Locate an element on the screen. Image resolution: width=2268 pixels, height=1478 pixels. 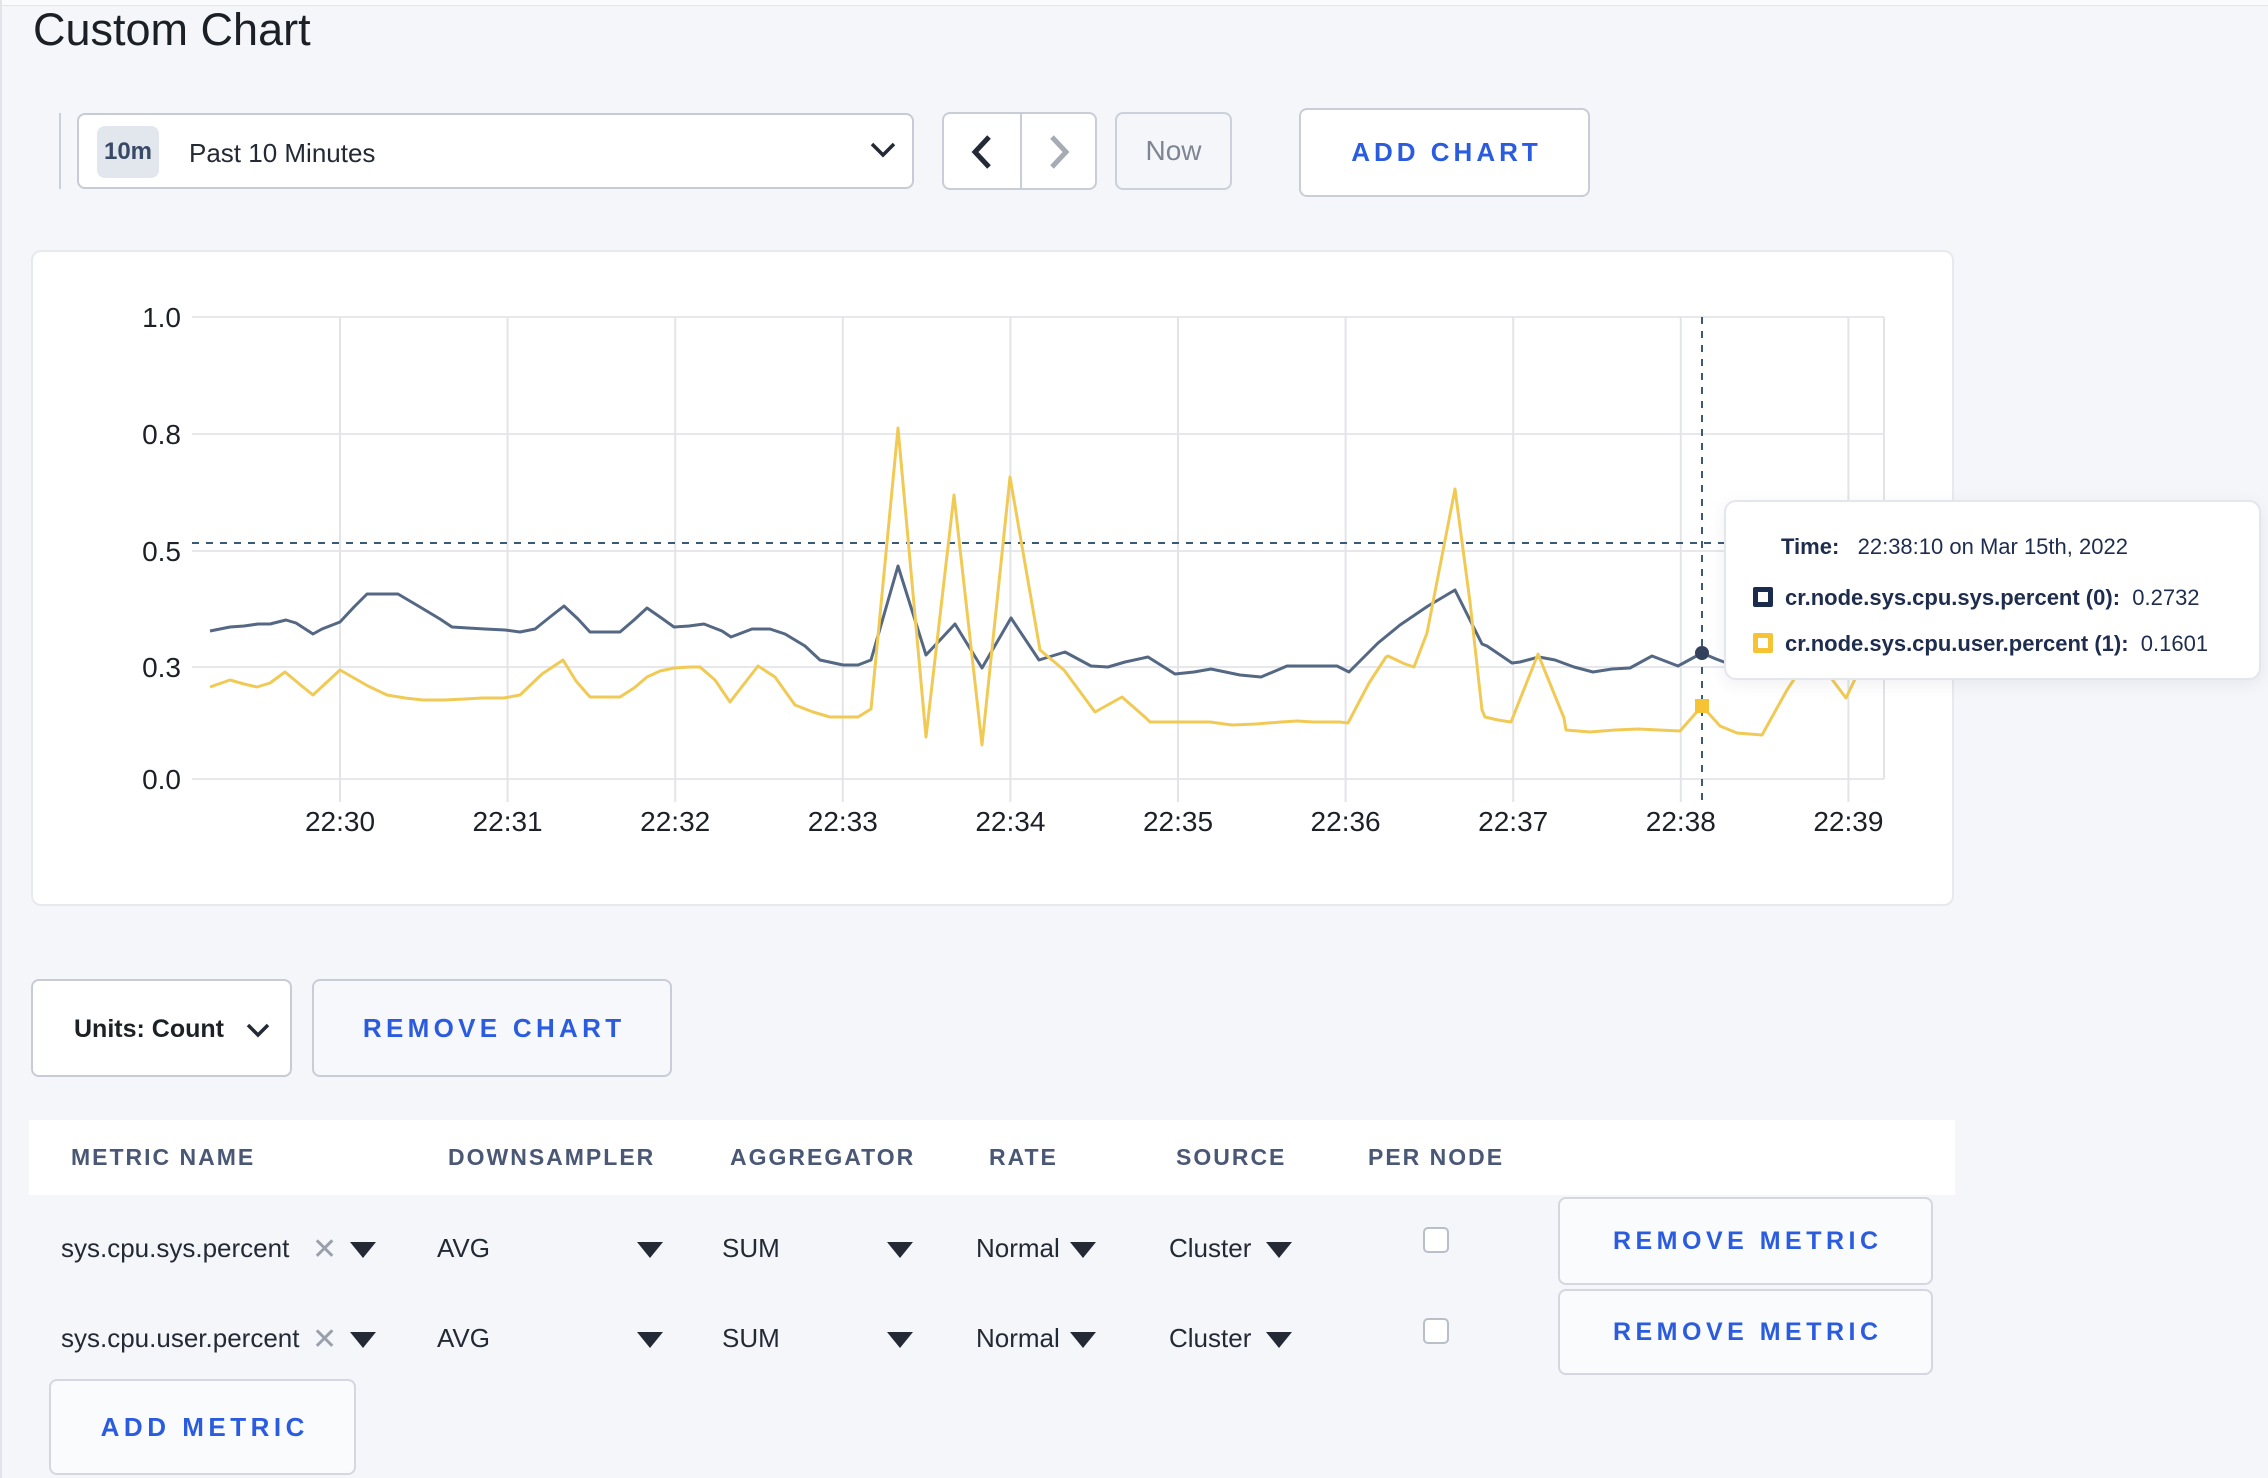
svg-text: 22:38 is located at coordinates (1681, 821).